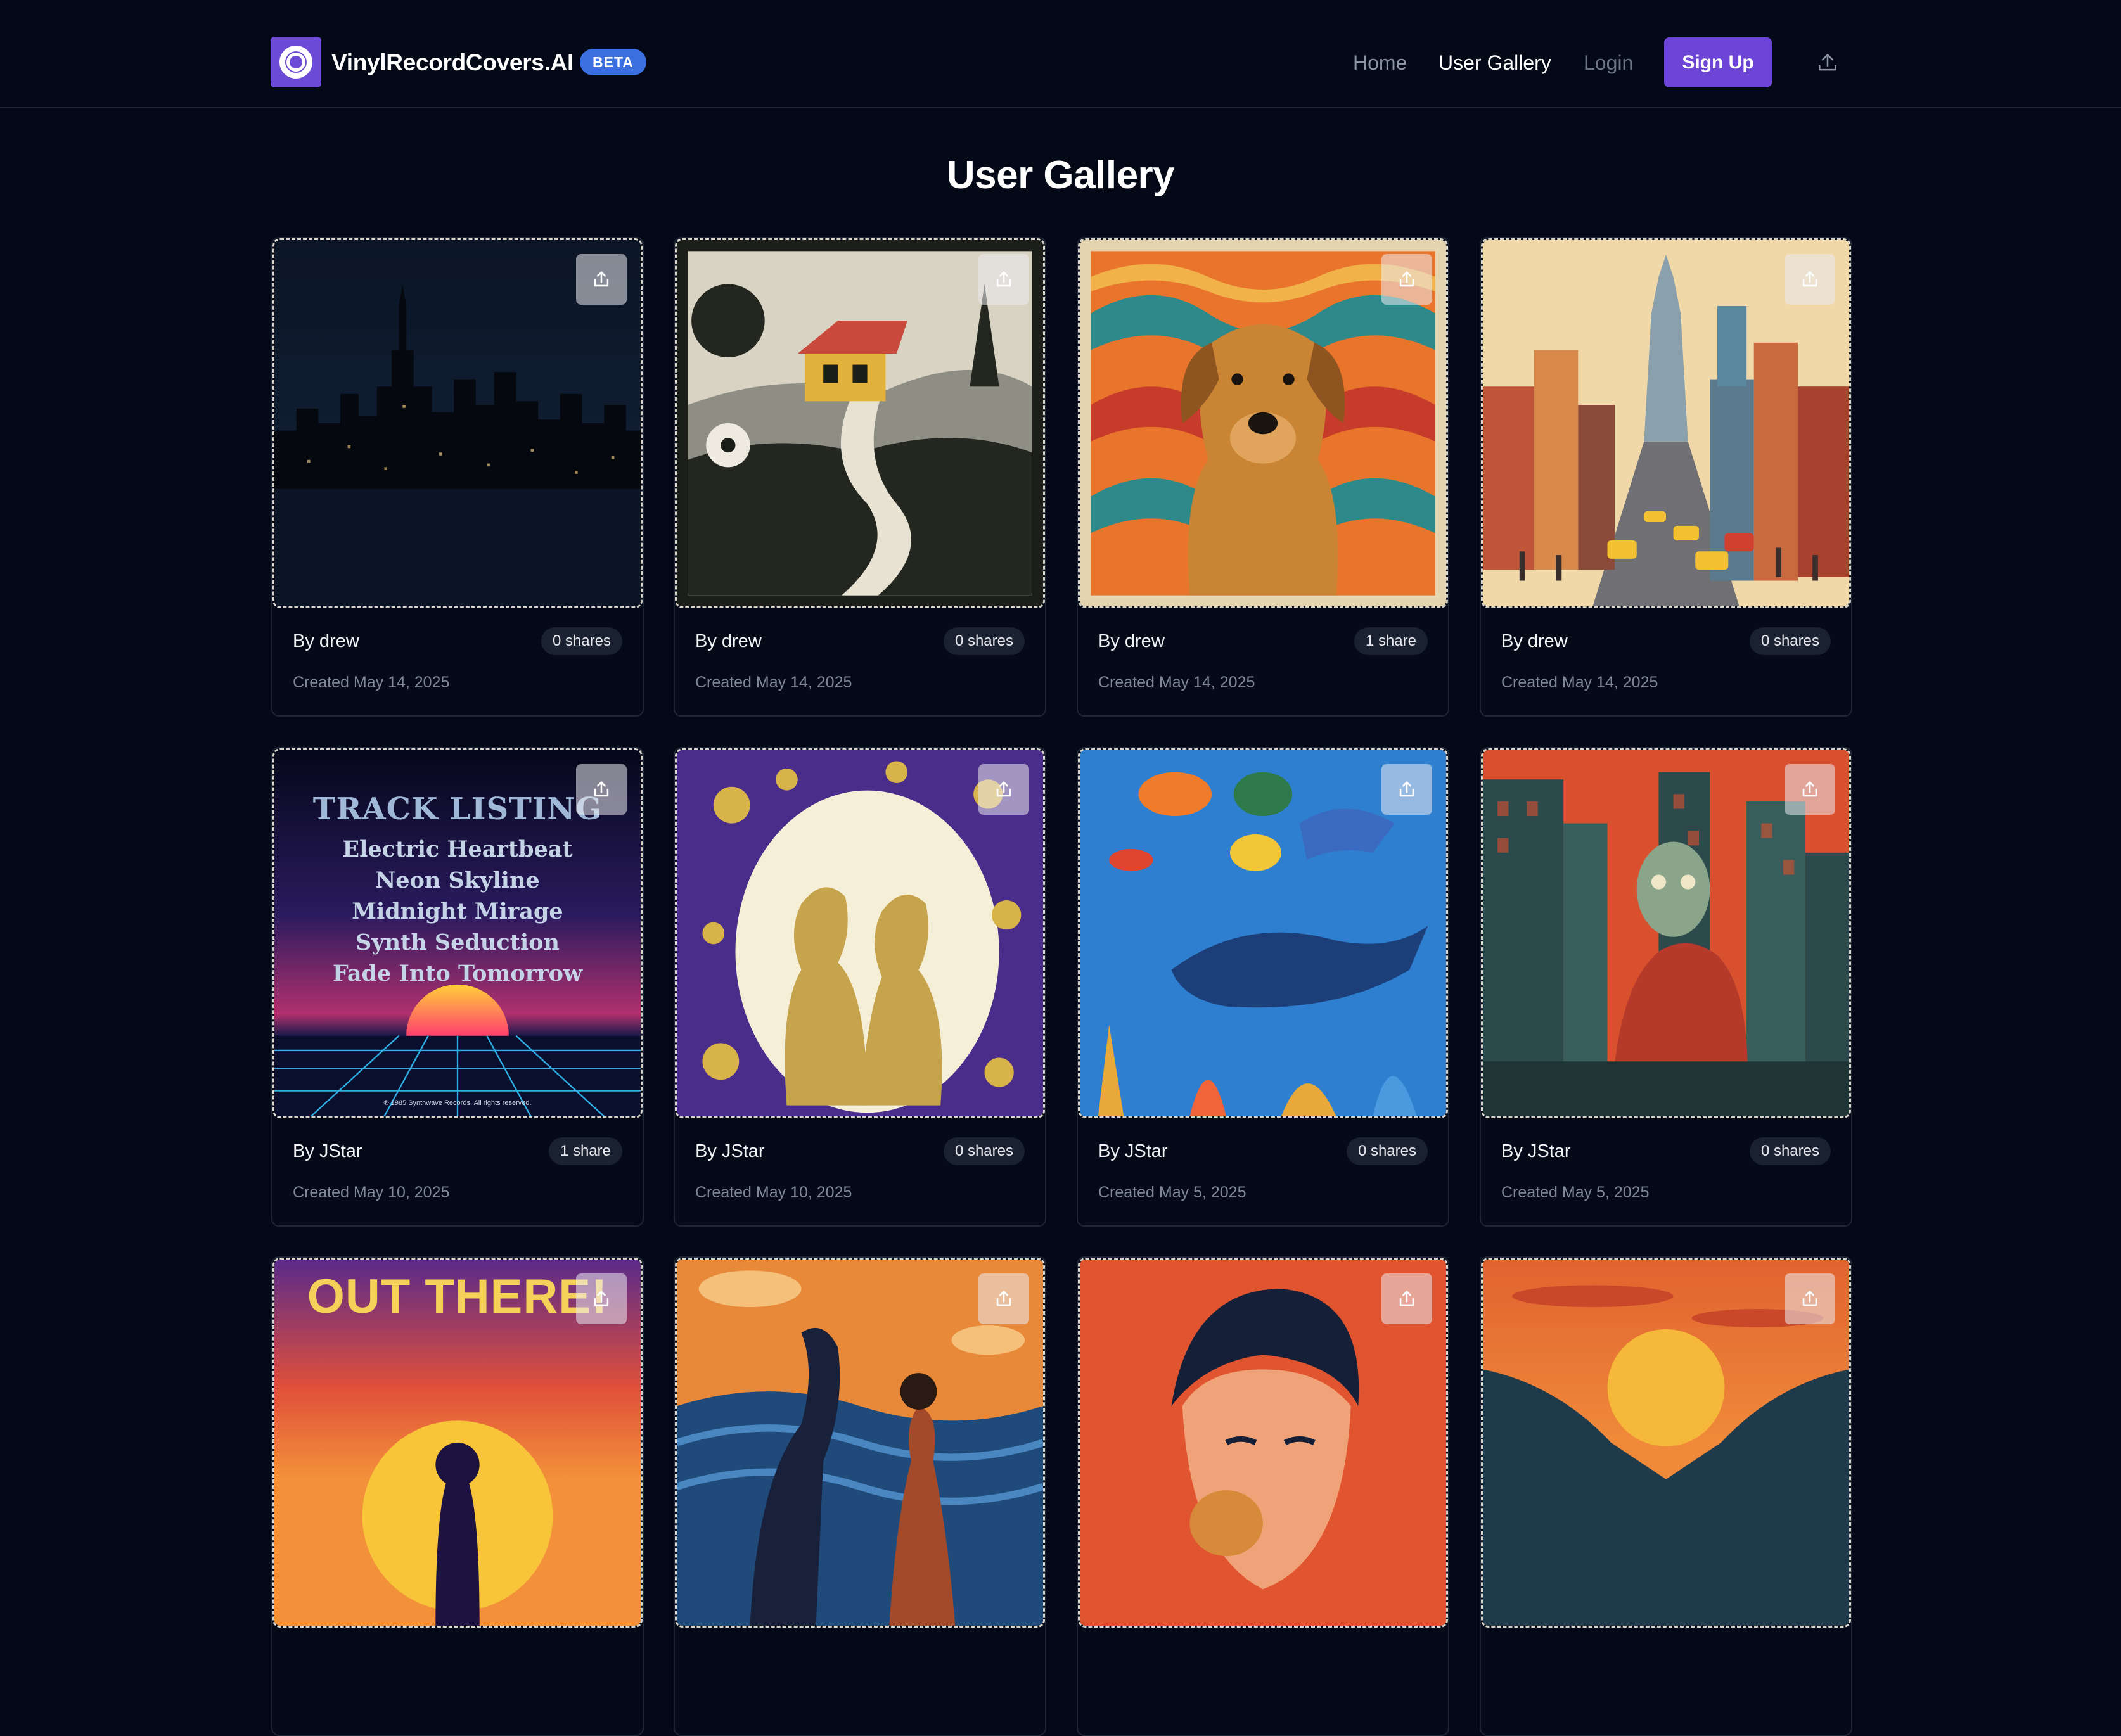 The width and height of the screenshot is (2121, 1736). I want to click on nav-login-link: Login, so click(1609, 62).